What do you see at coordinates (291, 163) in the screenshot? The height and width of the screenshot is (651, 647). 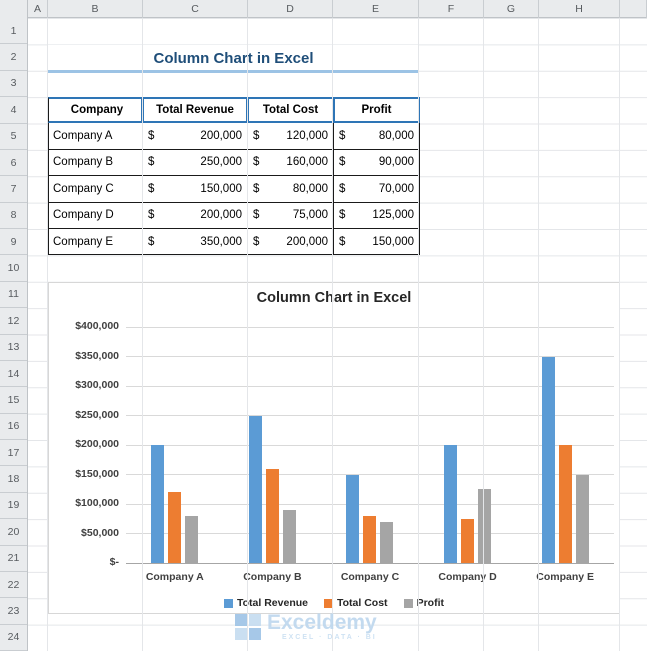 I see `amount-cell: $160,000` at bounding box center [291, 163].